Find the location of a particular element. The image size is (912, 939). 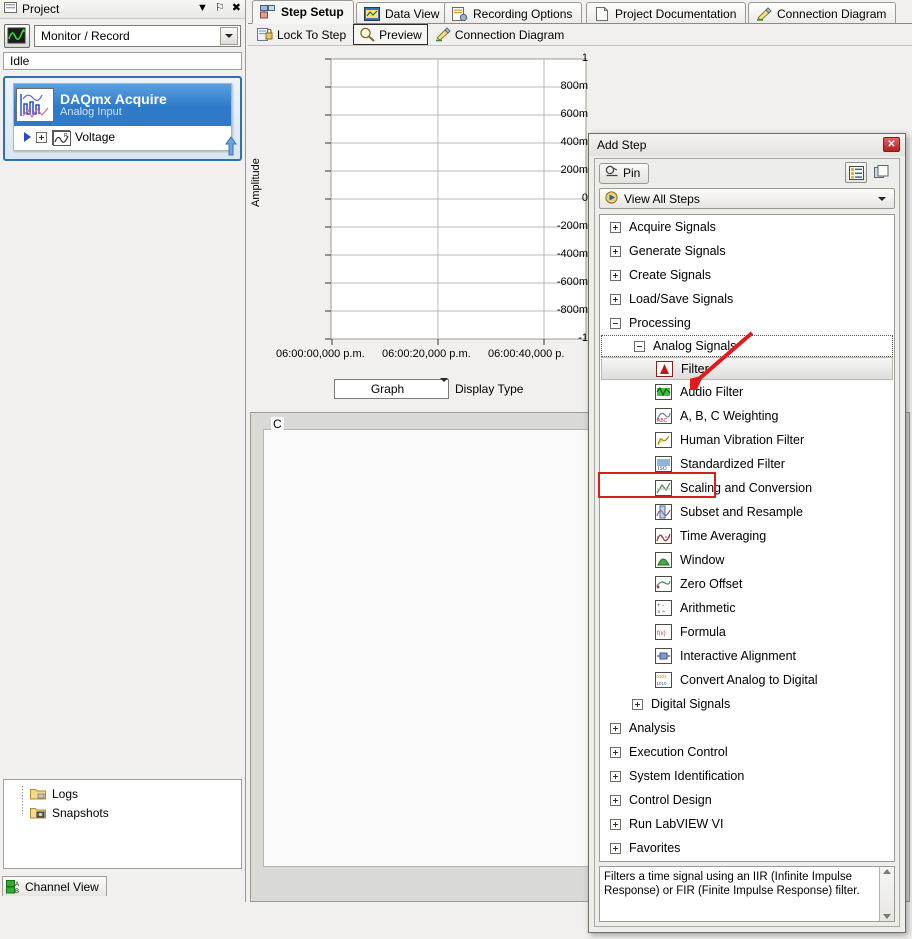

tree-item-abc-weighting: ABC A, B, C Weighting is located at coordinates (747, 416).